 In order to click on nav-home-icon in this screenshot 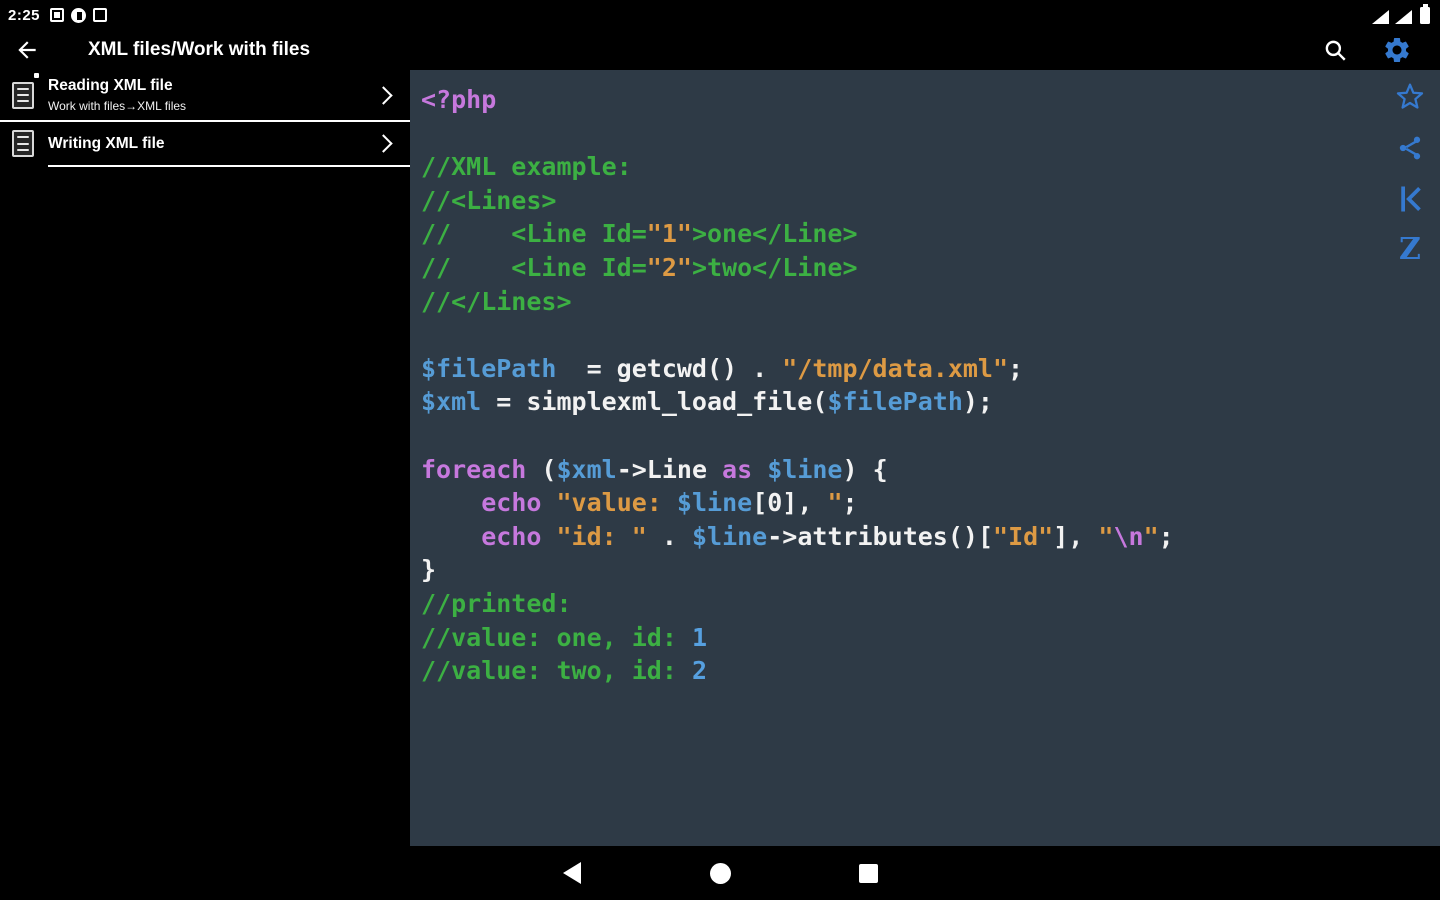, I will do `click(720, 873)`.